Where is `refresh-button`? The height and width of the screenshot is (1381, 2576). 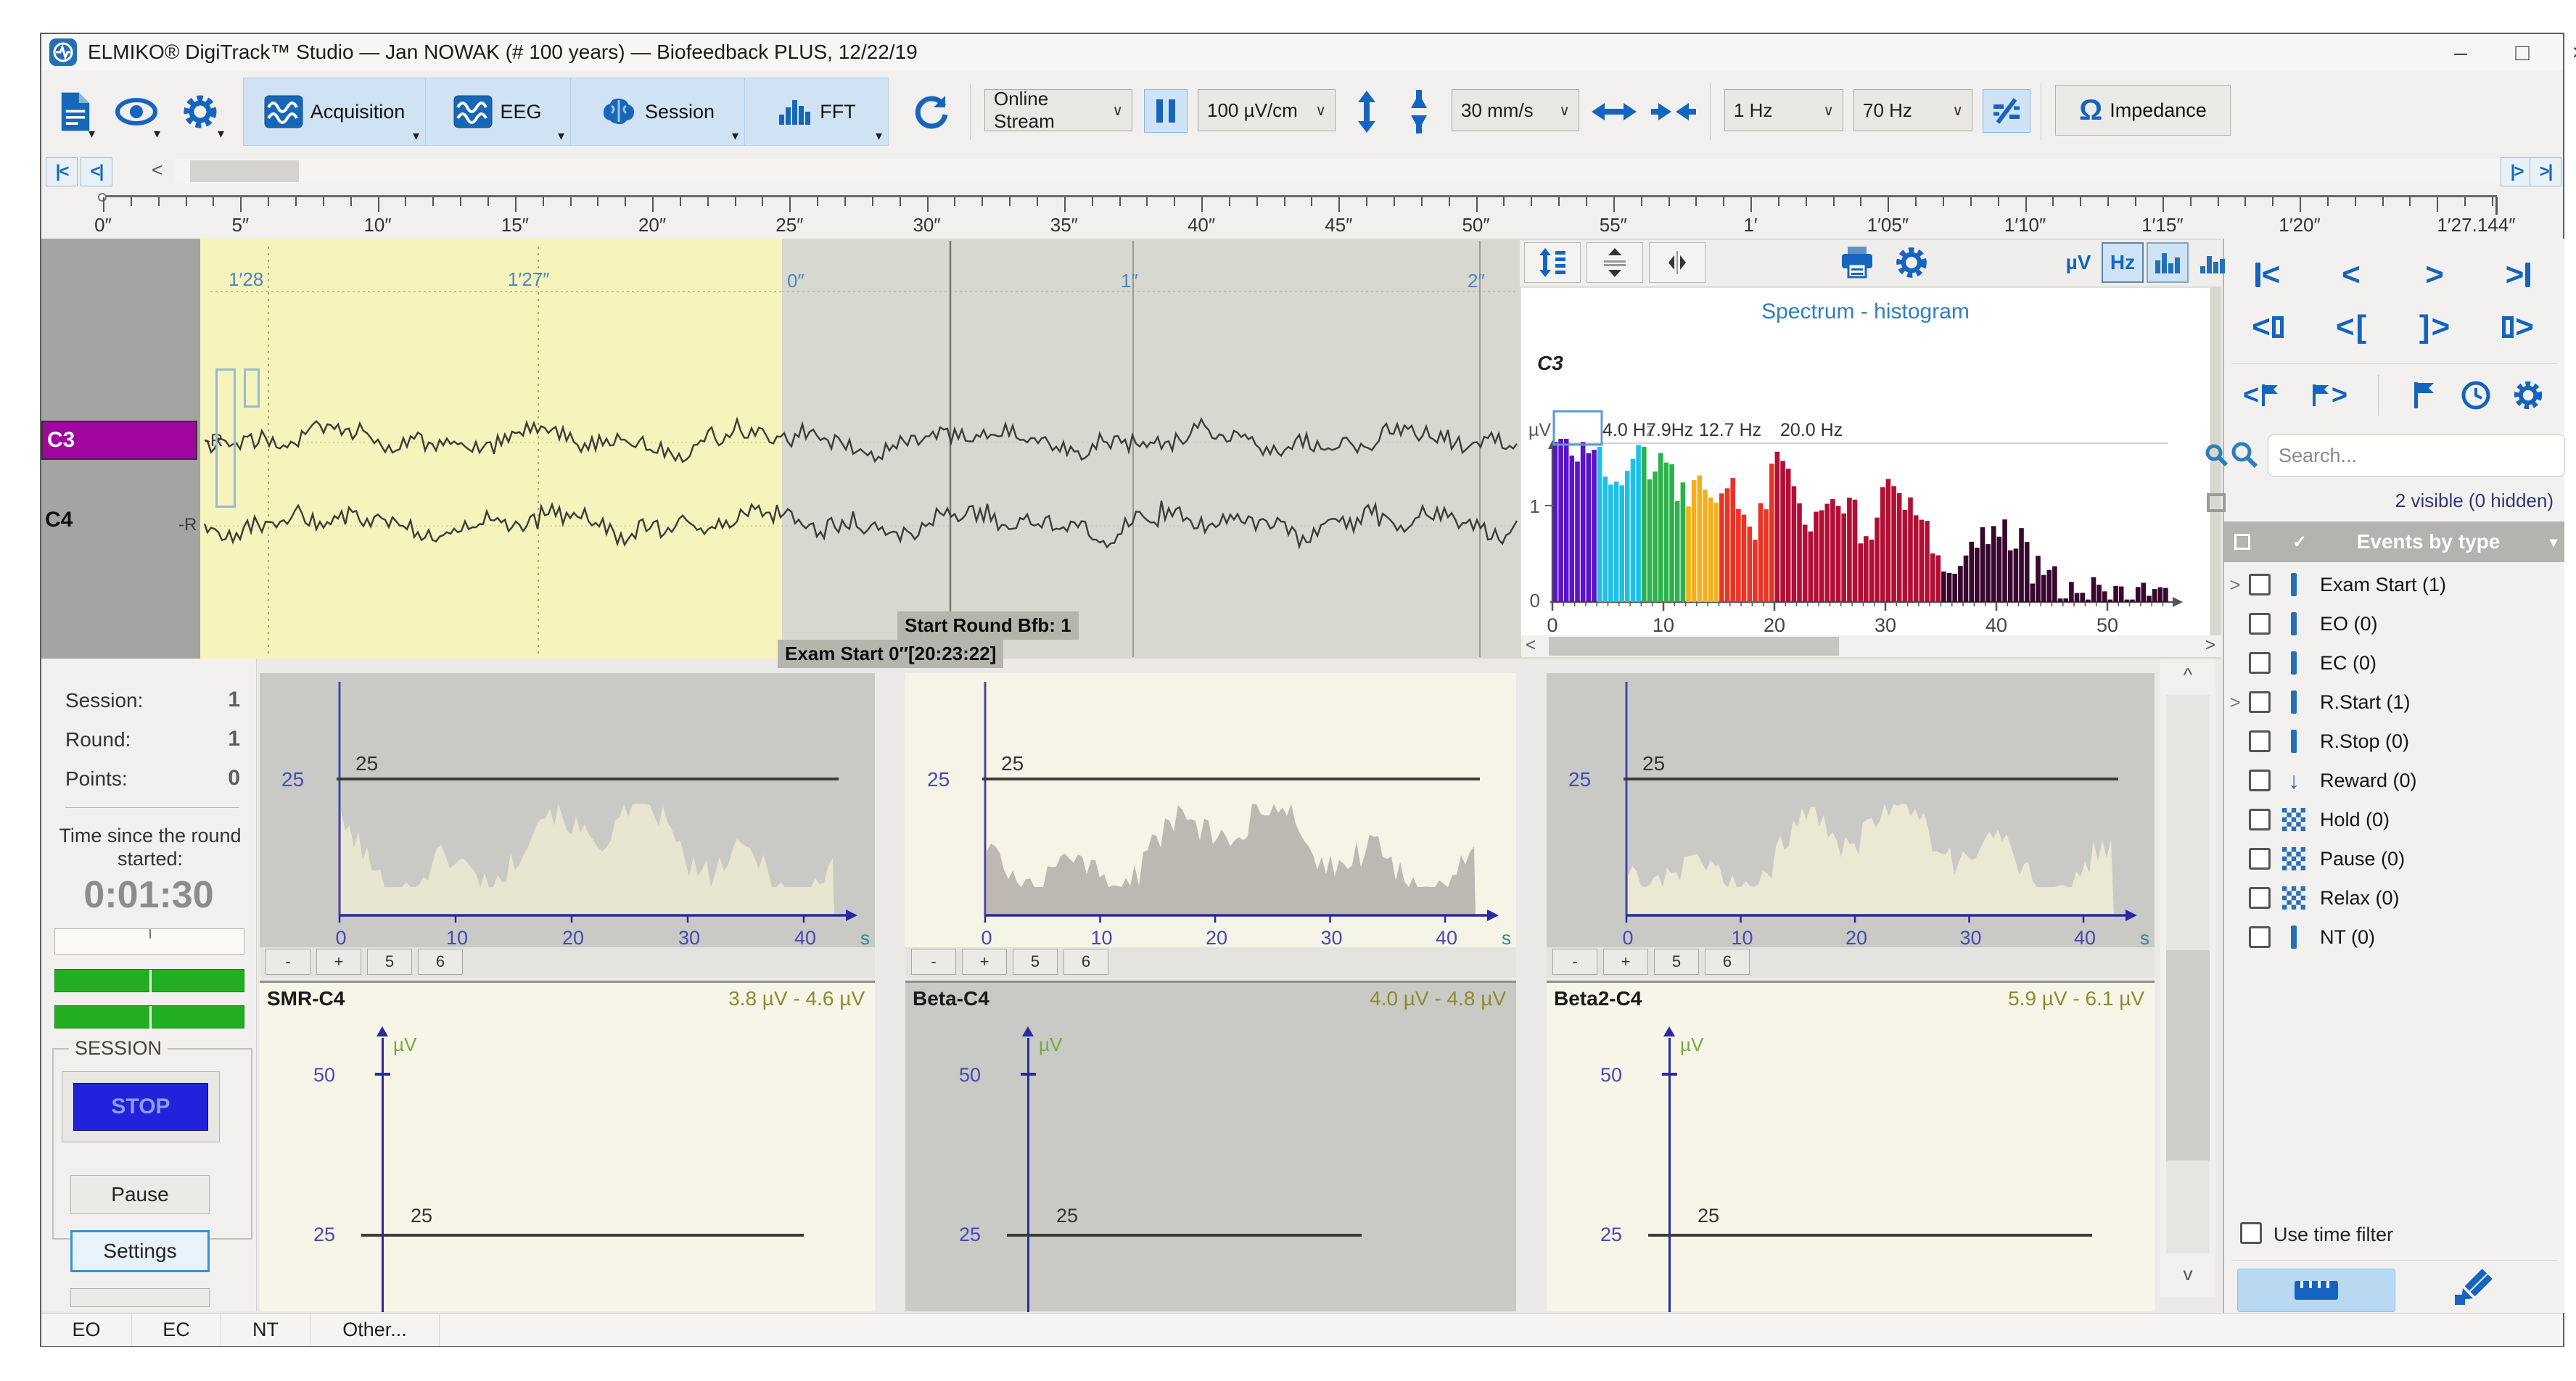
refresh-button is located at coordinates (932, 112).